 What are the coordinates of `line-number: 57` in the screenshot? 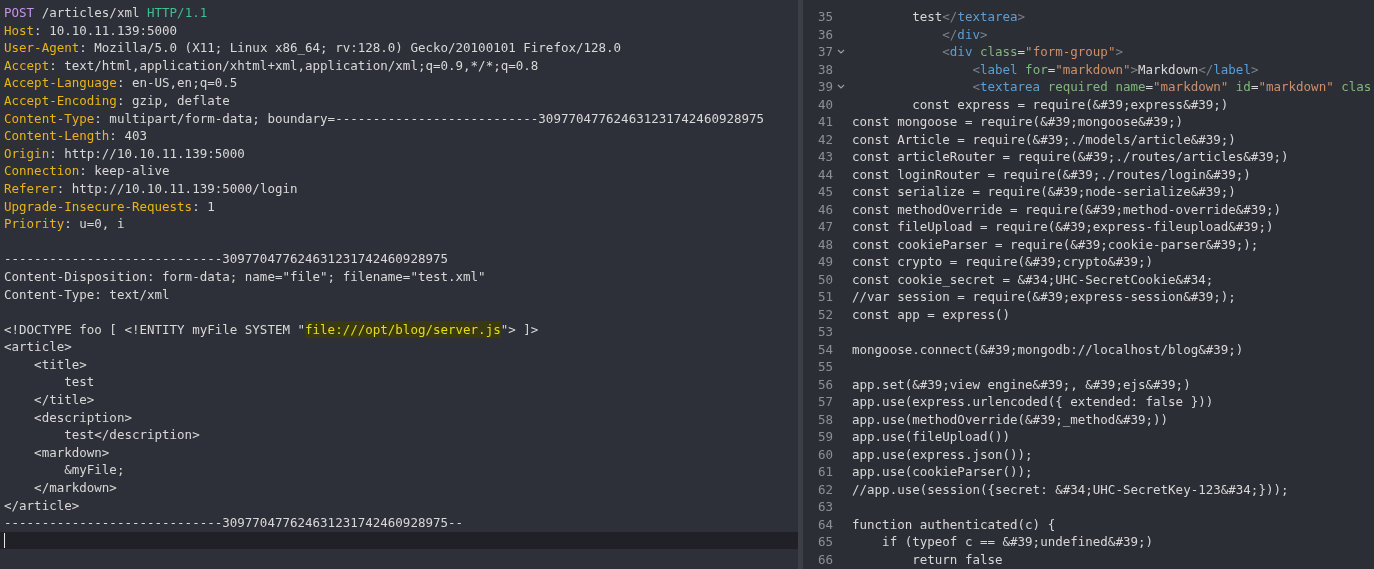 It's located at (824, 402).